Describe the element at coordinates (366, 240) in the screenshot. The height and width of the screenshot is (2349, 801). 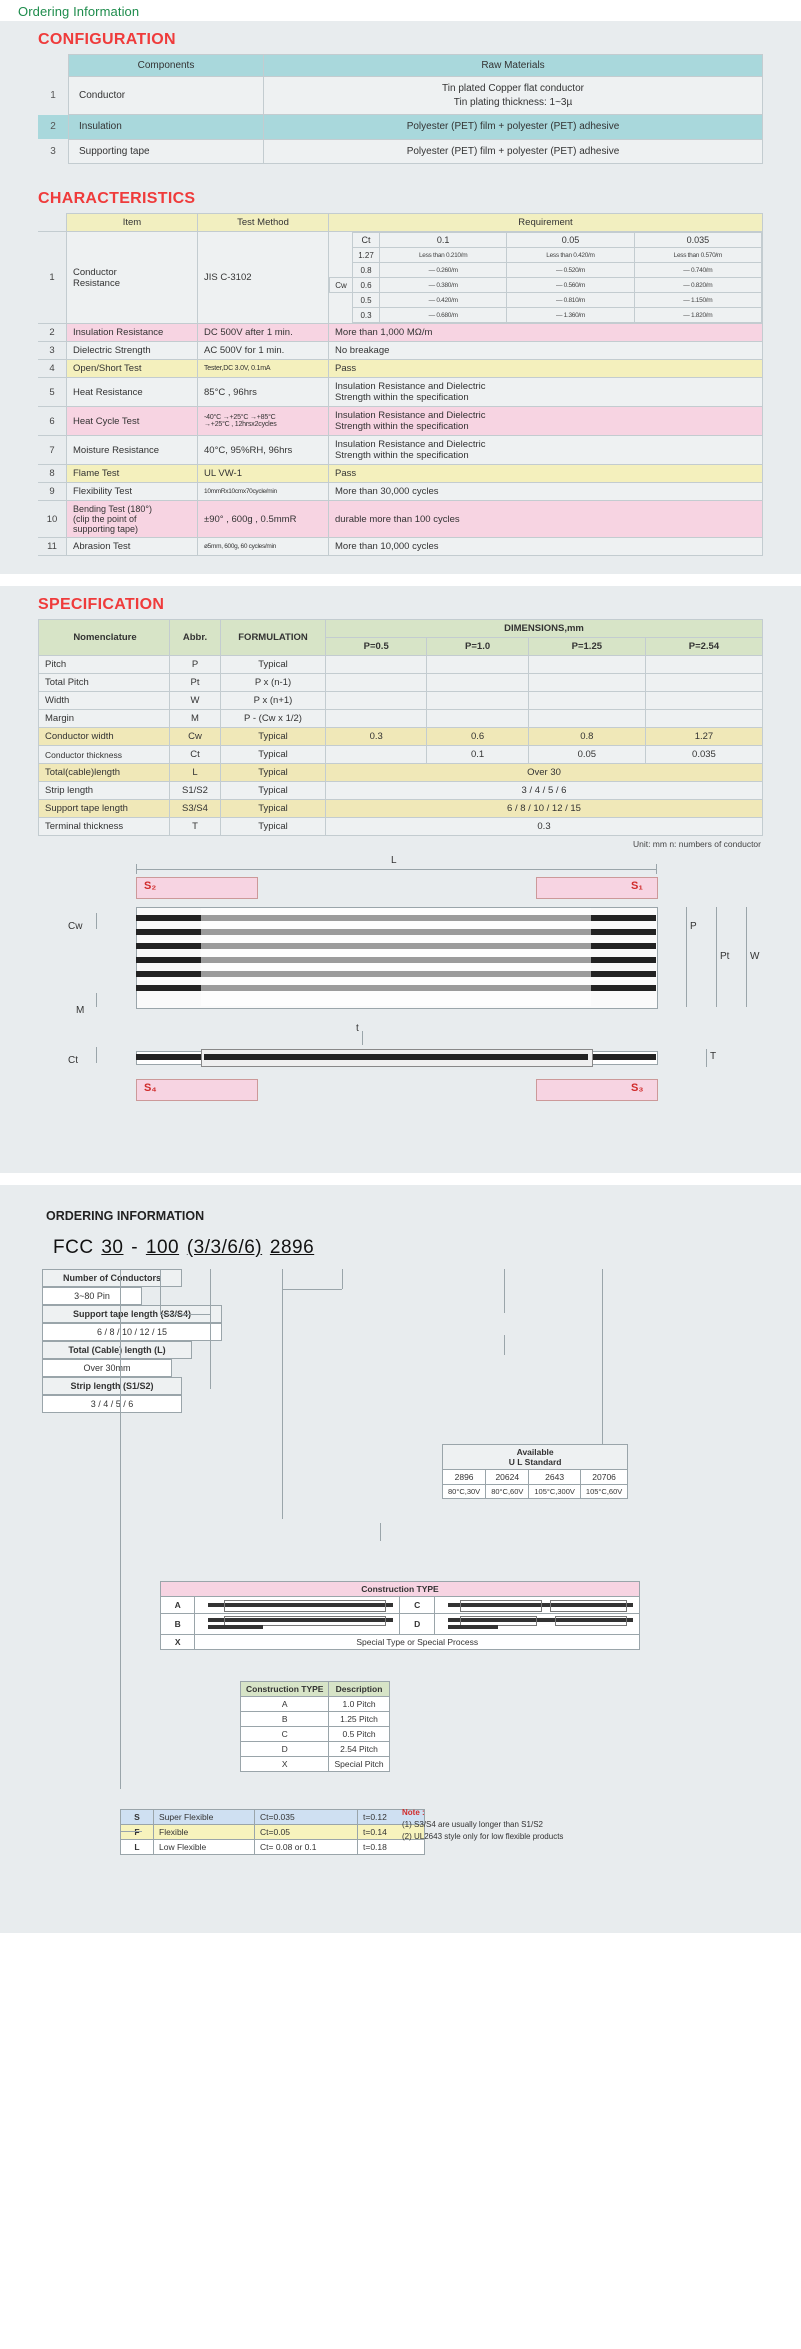
I see `ct-label: Ct` at that location.